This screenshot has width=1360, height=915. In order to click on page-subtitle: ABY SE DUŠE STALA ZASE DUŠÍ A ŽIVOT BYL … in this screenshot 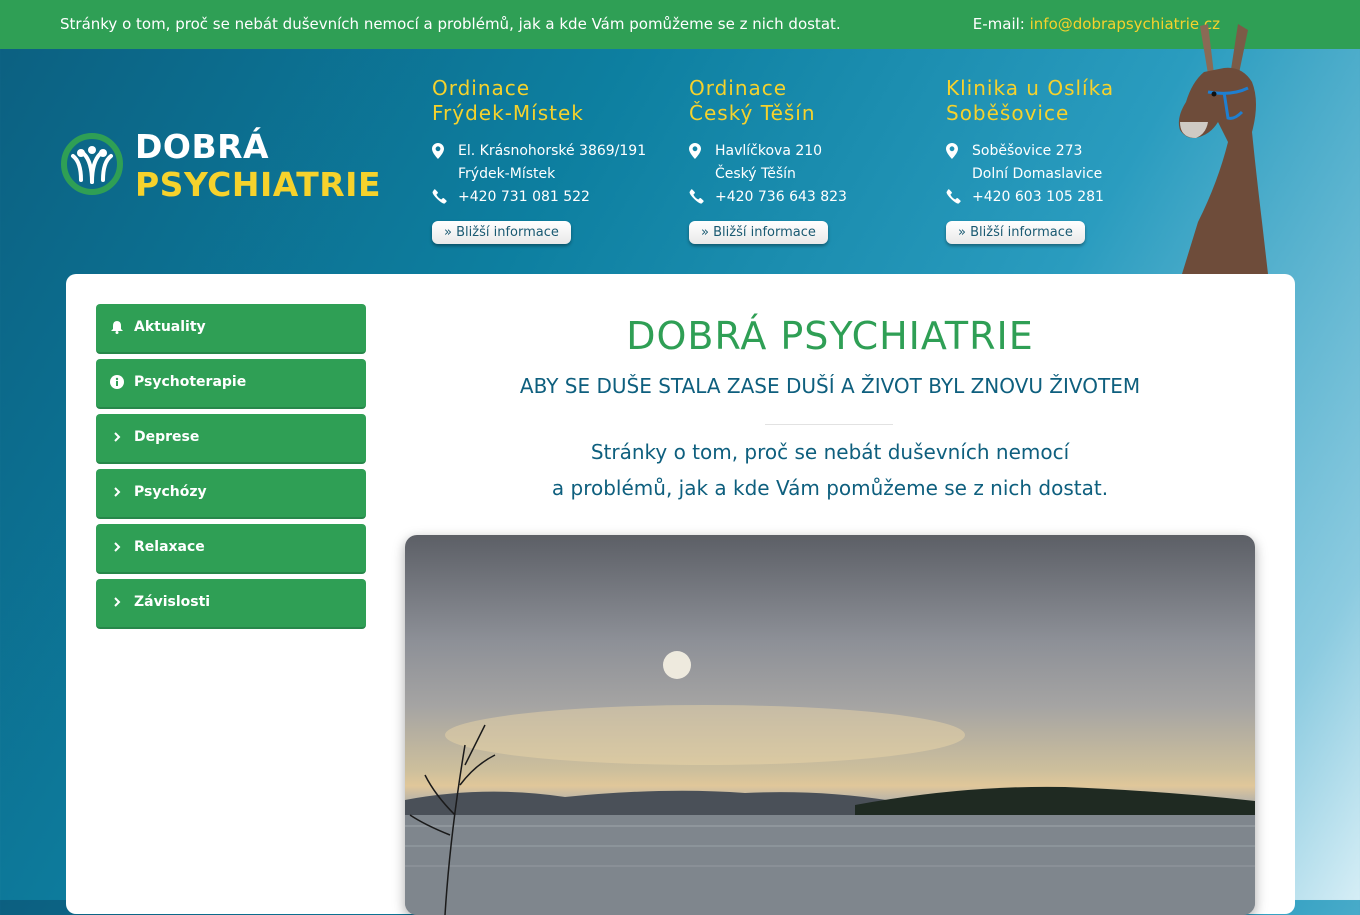, I will do `click(830, 386)`.